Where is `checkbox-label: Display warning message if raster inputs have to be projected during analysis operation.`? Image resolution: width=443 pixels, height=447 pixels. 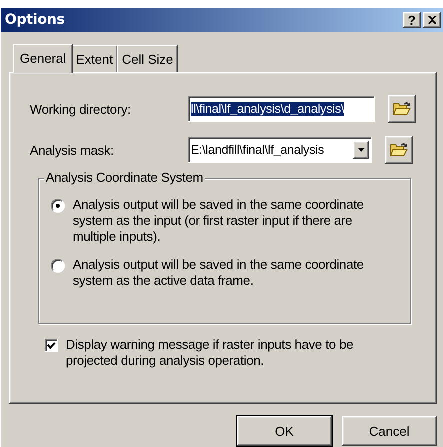
checkbox-label: Display warning message if raster inputs have to be projected during analysis operation. is located at coordinates (210, 353).